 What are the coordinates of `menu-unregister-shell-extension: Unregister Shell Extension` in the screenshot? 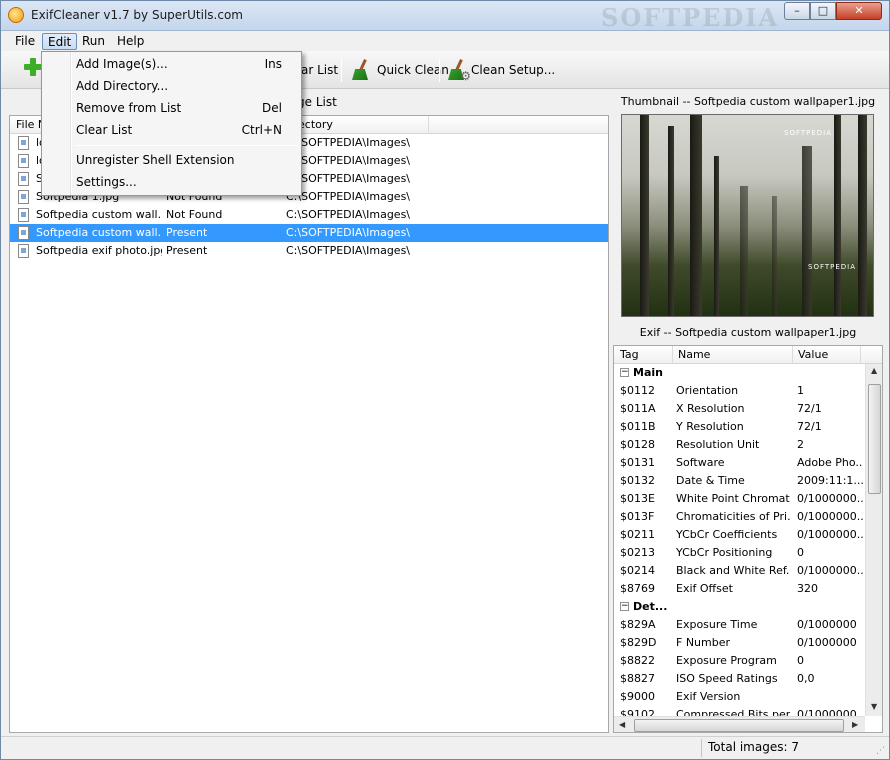 It's located at (171, 160).